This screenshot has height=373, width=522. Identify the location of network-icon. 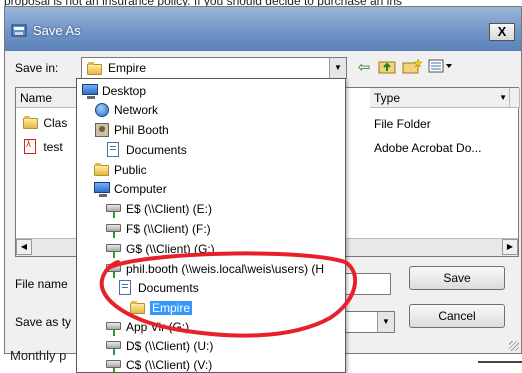
(102, 110).